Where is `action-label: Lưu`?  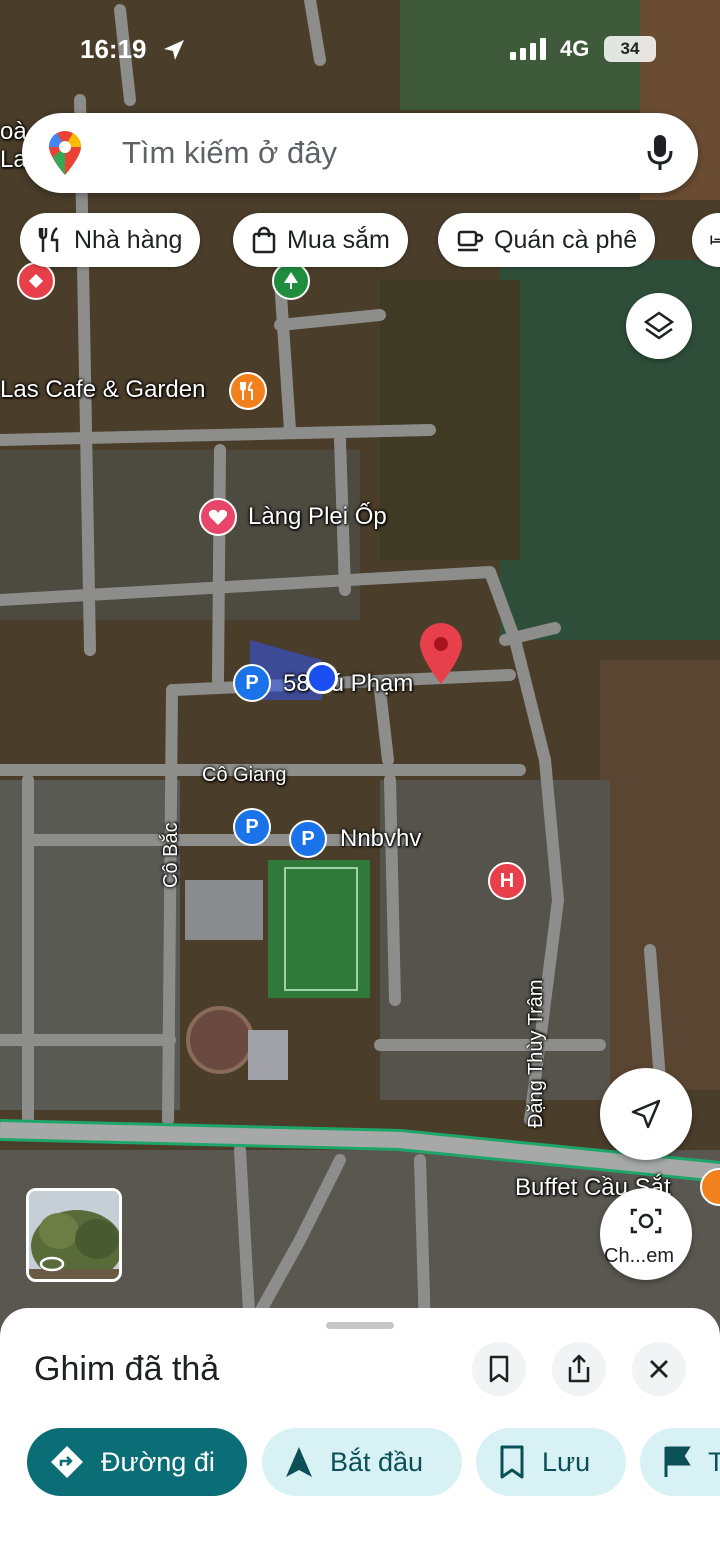
action-label: Lưu is located at coordinates (566, 1461).